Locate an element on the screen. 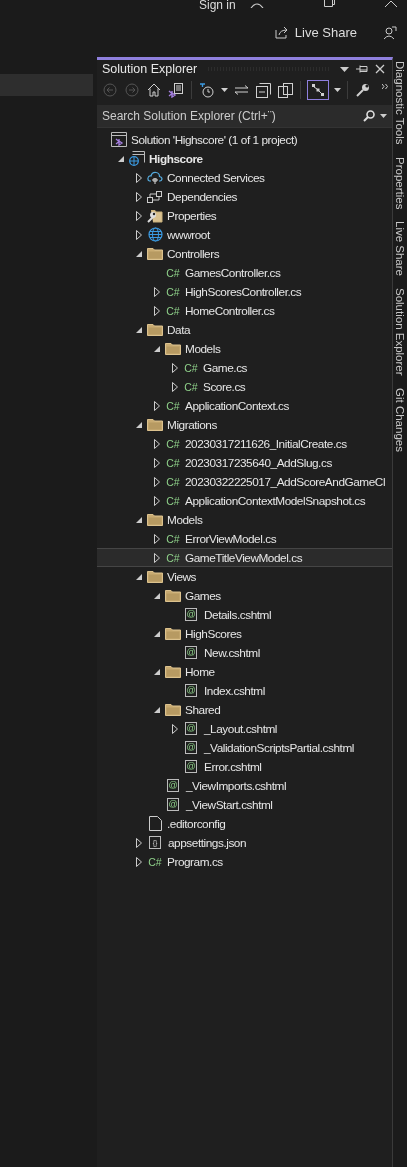  side-tab: Properties is located at coordinates (400, 182).